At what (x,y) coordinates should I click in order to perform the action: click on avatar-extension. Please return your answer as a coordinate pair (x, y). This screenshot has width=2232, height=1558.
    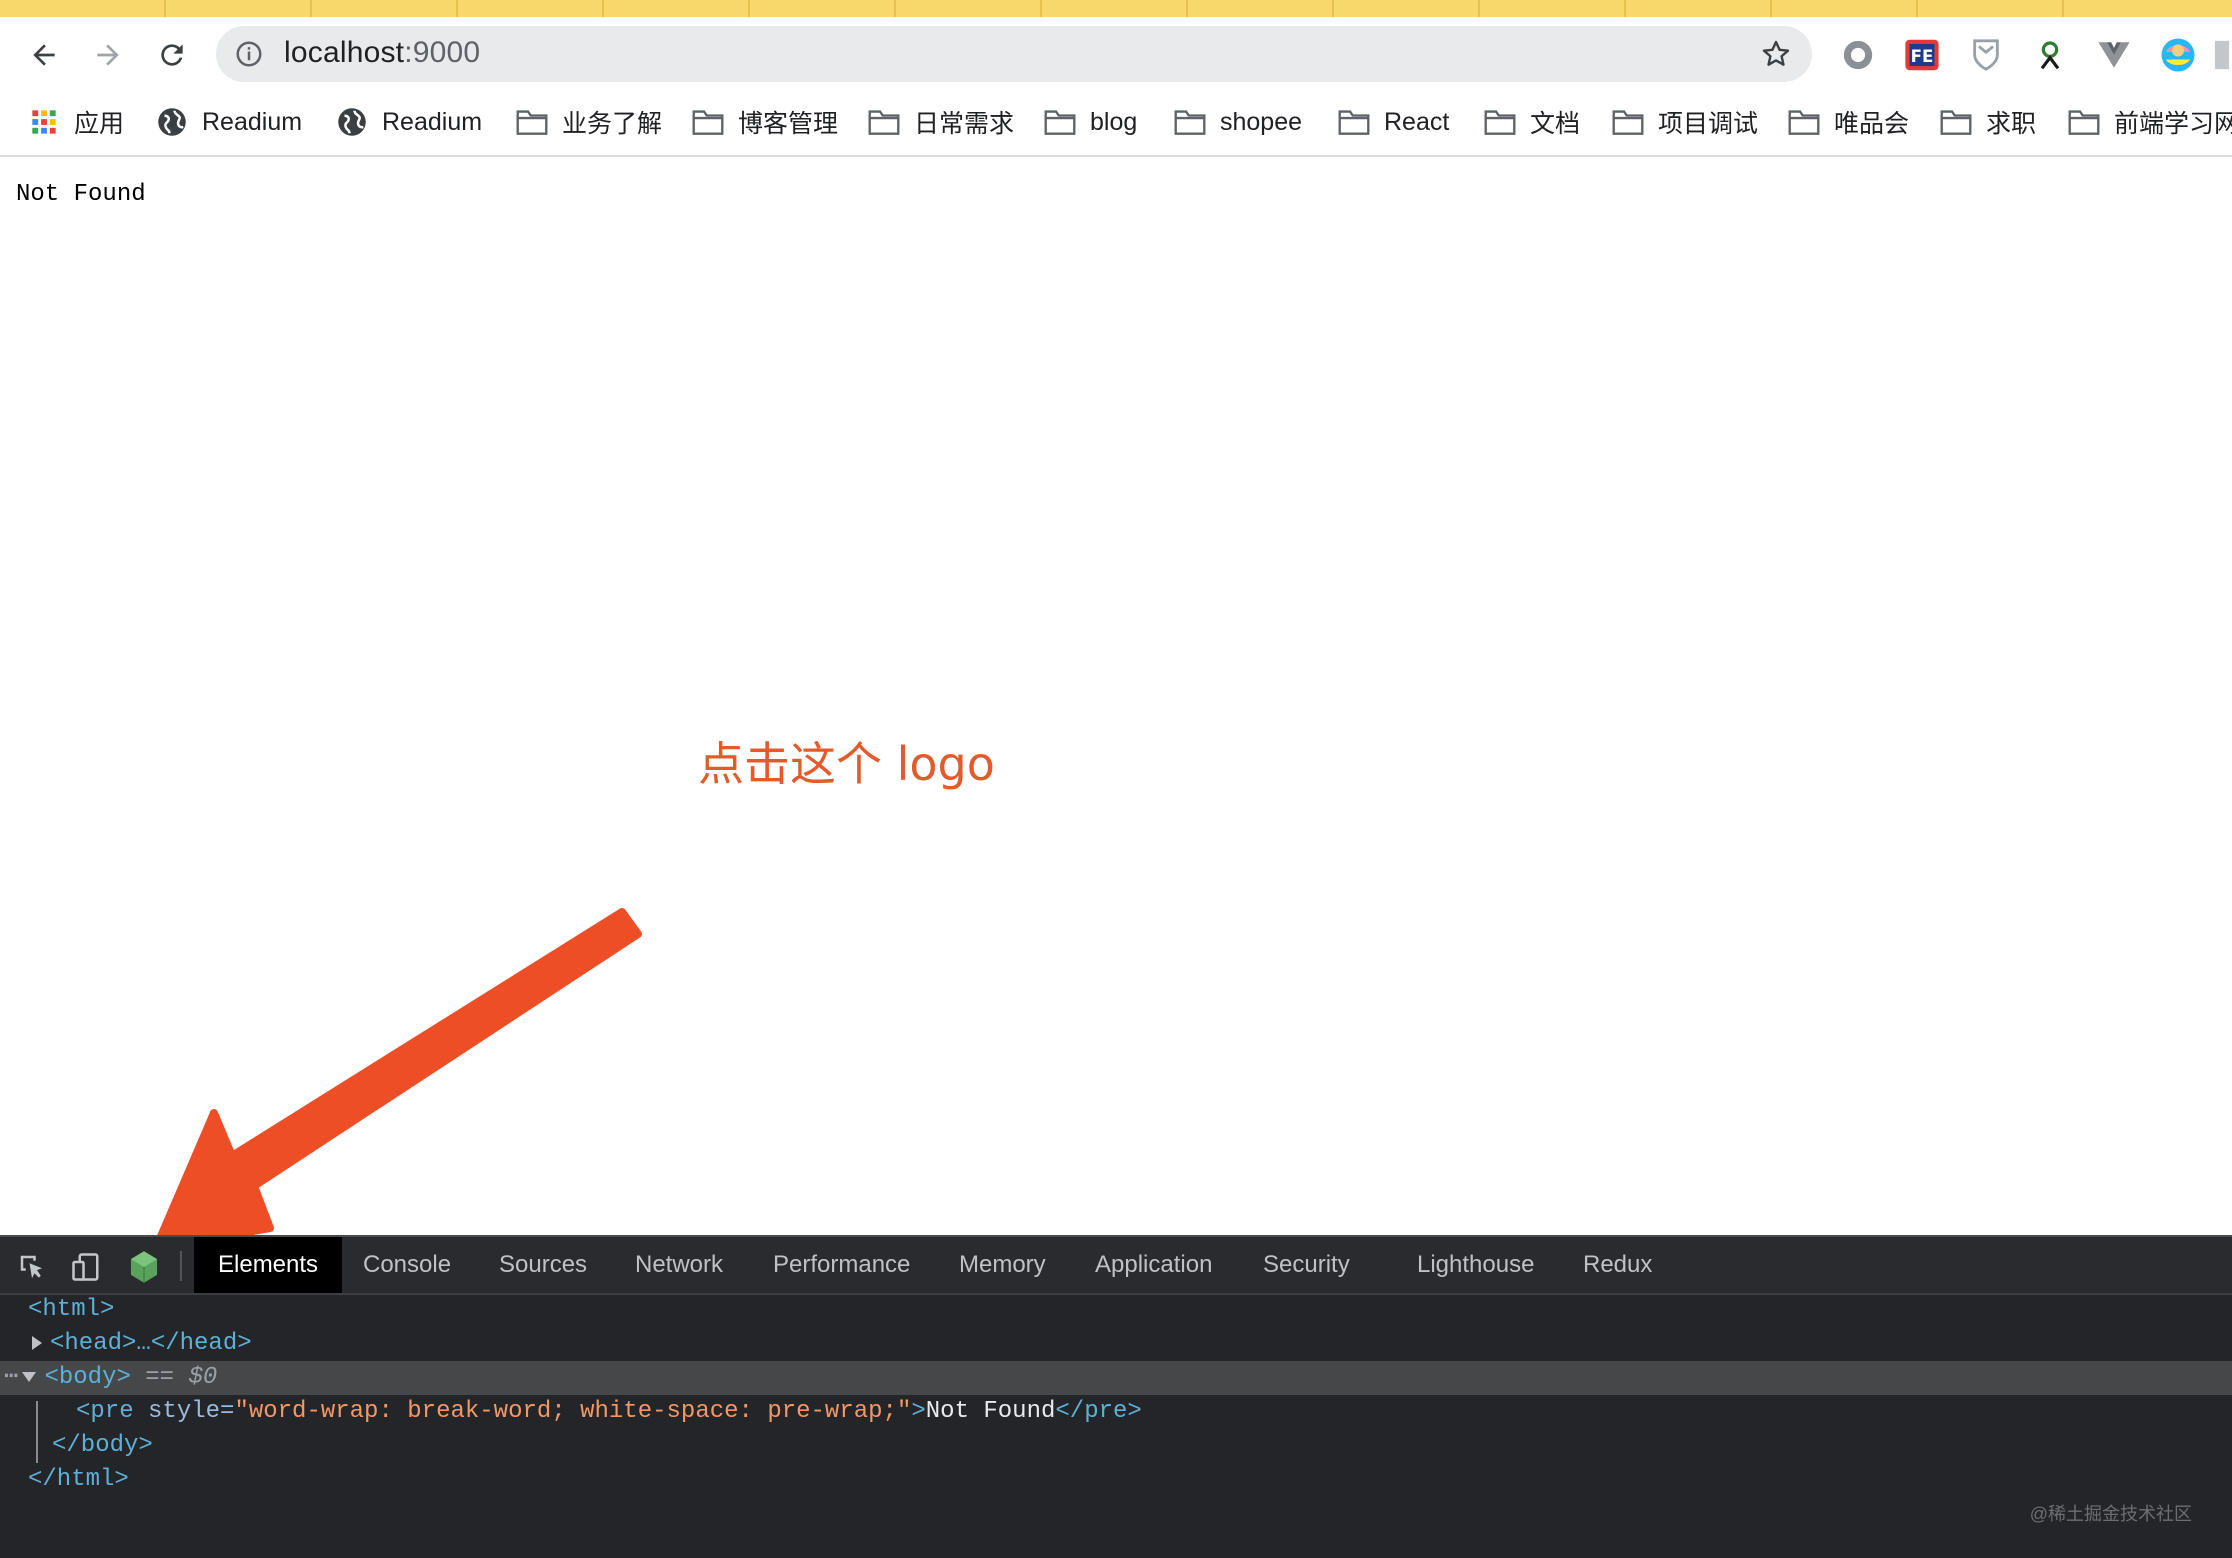
    Looking at the image, I should click on (2178, 55).